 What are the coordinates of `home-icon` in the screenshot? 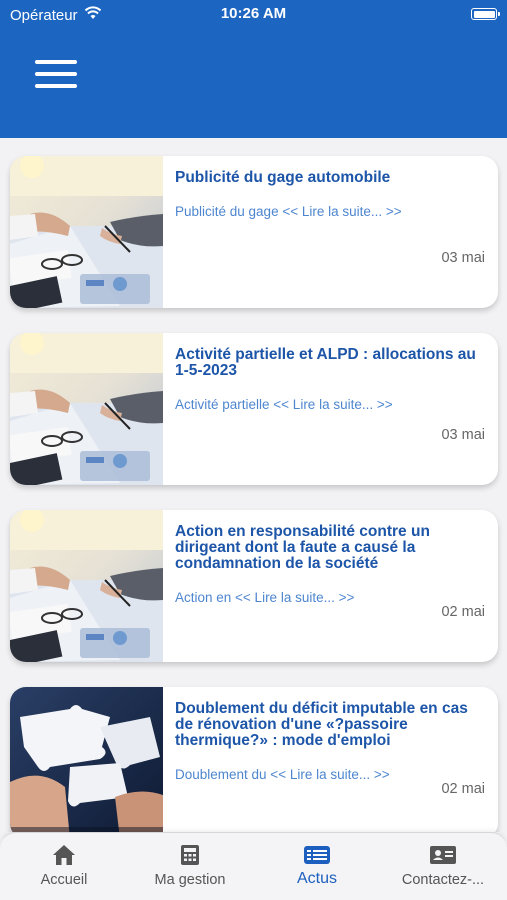 It's located at (64, 855).